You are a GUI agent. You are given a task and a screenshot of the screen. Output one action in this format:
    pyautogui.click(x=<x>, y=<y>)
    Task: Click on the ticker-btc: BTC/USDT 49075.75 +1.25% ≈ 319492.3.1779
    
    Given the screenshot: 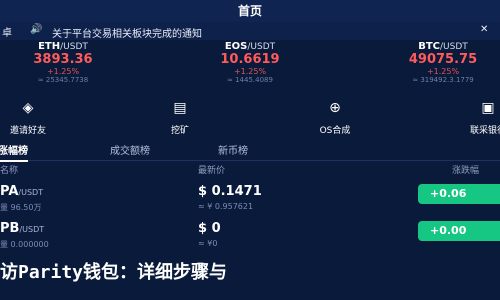 What is the action you would take?
    pyautogui.click(x=434, y=65)
    